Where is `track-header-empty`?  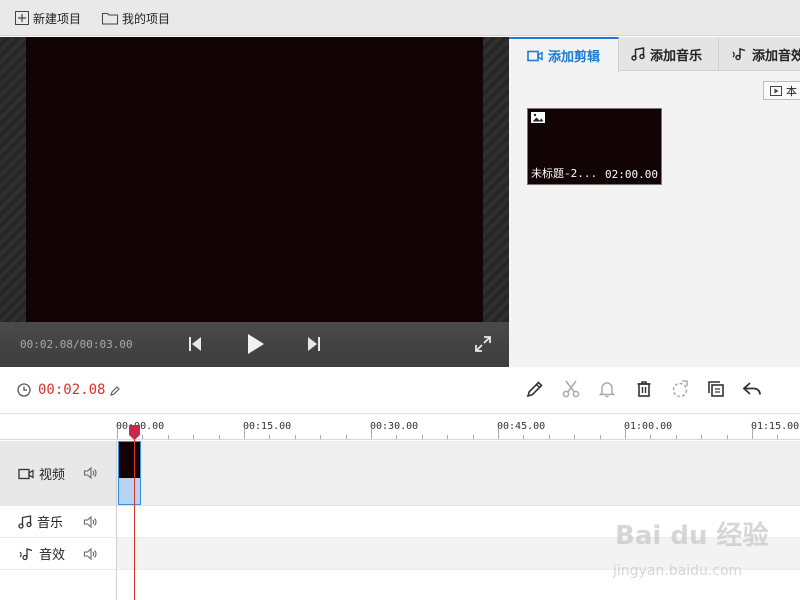
track-header-empty is located at coordinates (58, 585).